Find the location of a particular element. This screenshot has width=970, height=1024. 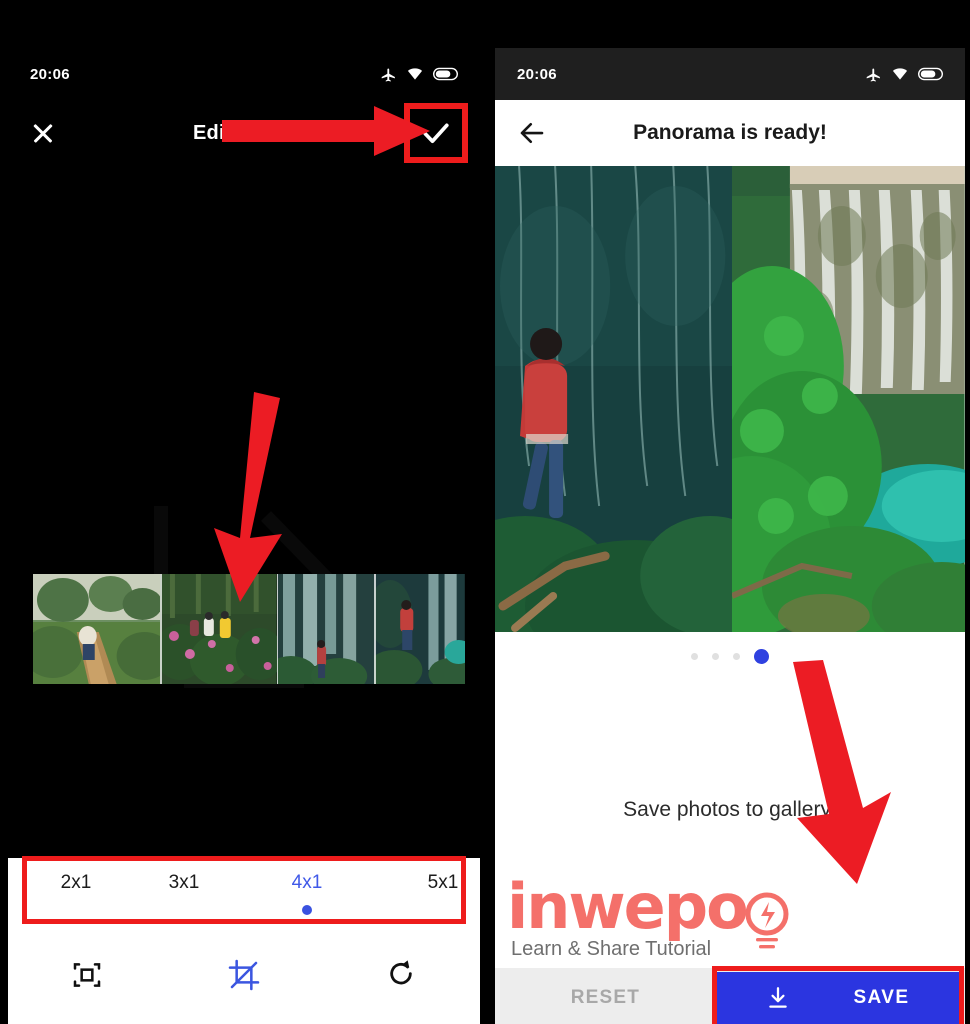

crop-icon is located at coordinates (244, 975).